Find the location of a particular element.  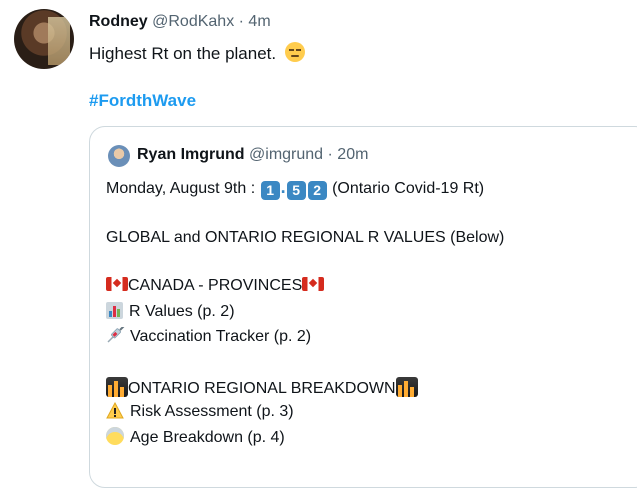

author-handle: @RodKahx is located at coordinates (193, 21).